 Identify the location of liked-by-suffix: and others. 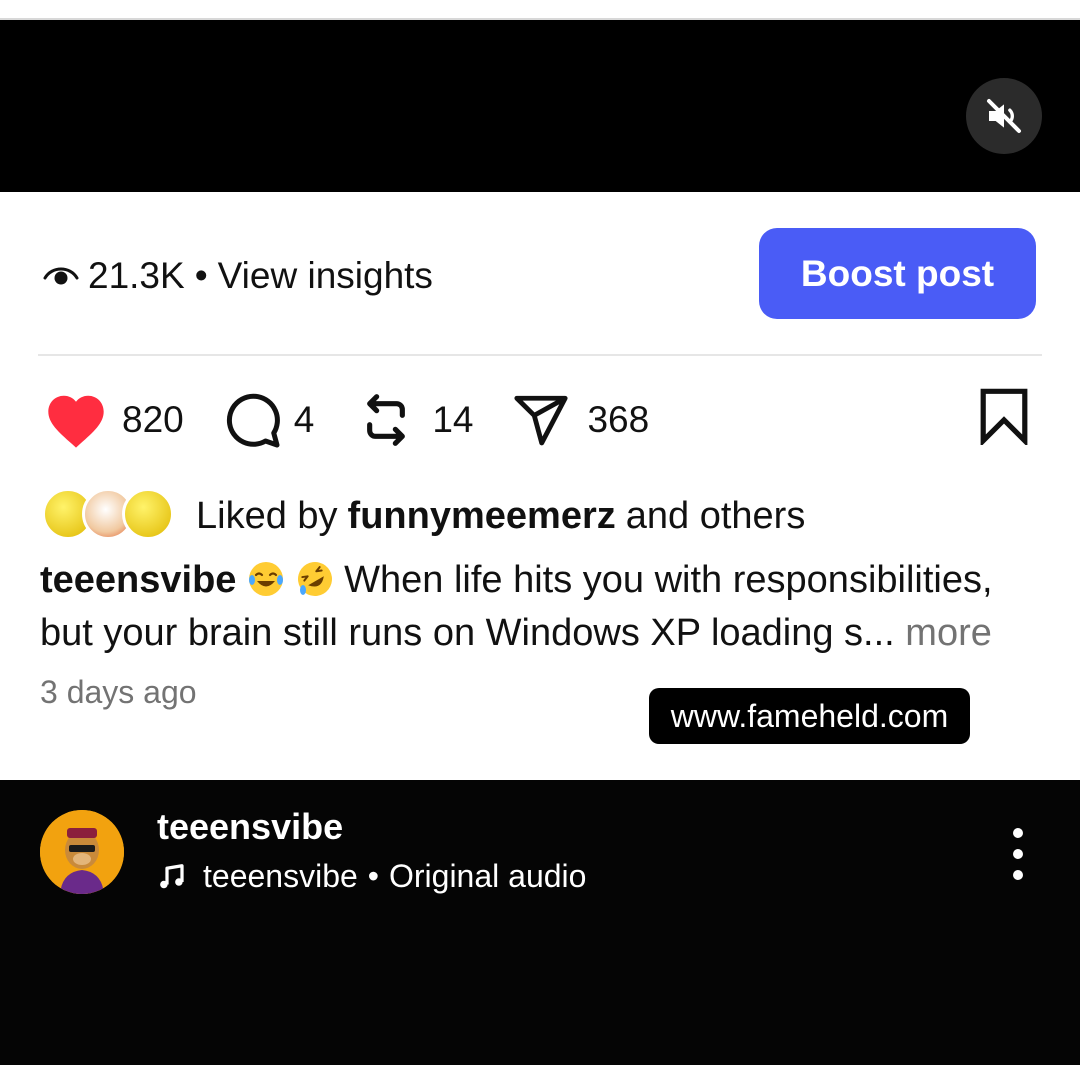
(715, 515).